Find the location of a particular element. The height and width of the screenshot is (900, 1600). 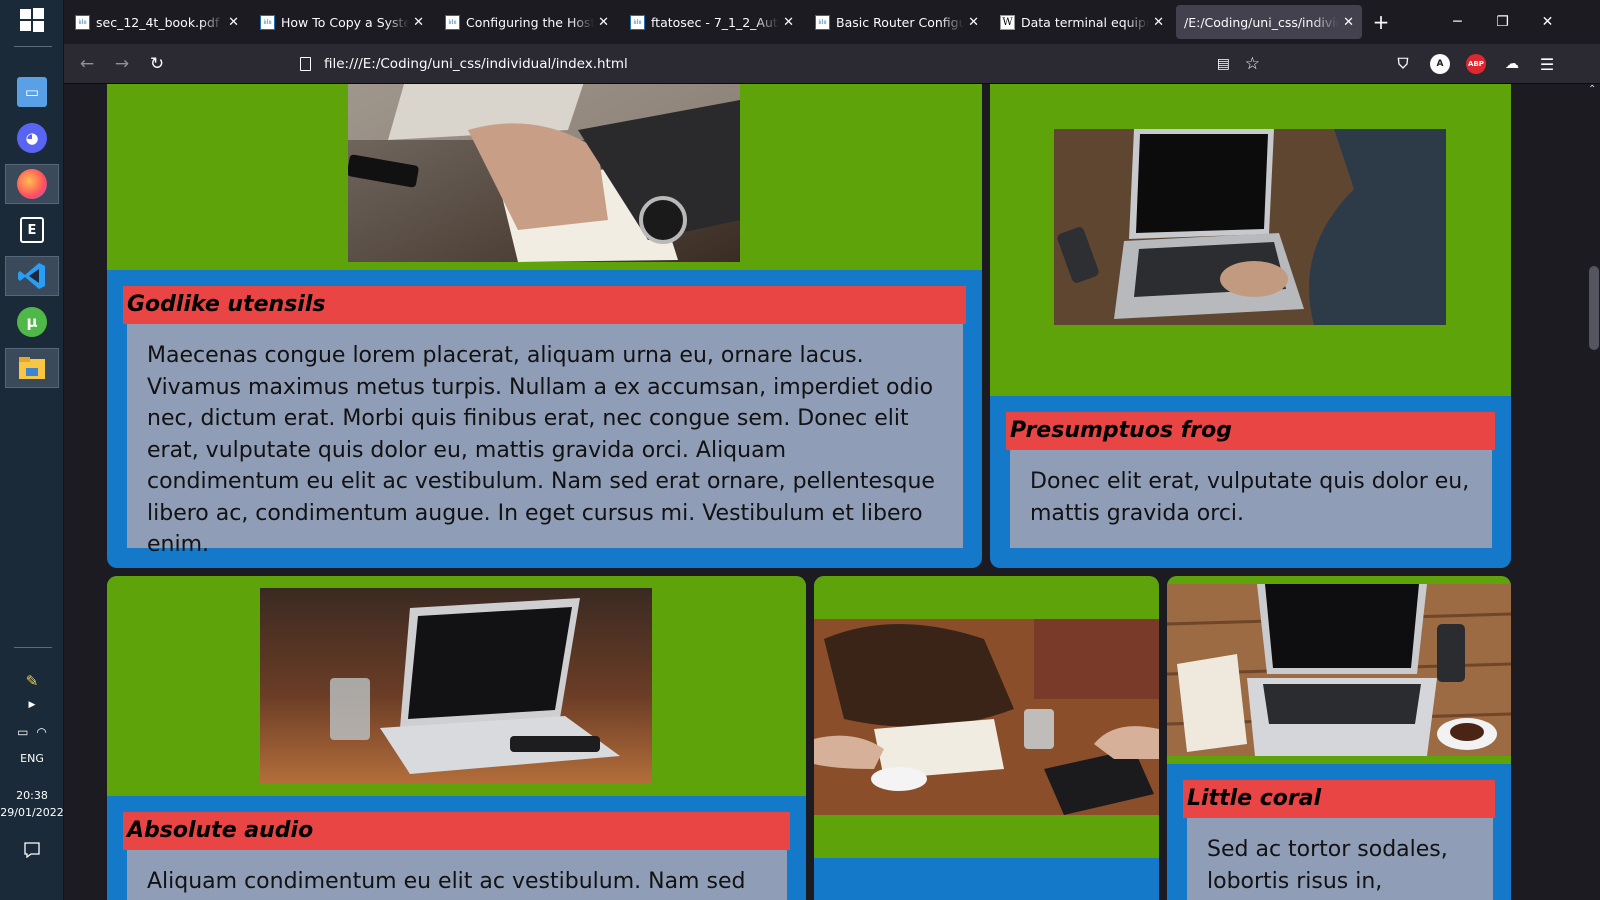

tab-title: Configuring the Hostname is located at coordinates (530, 22).